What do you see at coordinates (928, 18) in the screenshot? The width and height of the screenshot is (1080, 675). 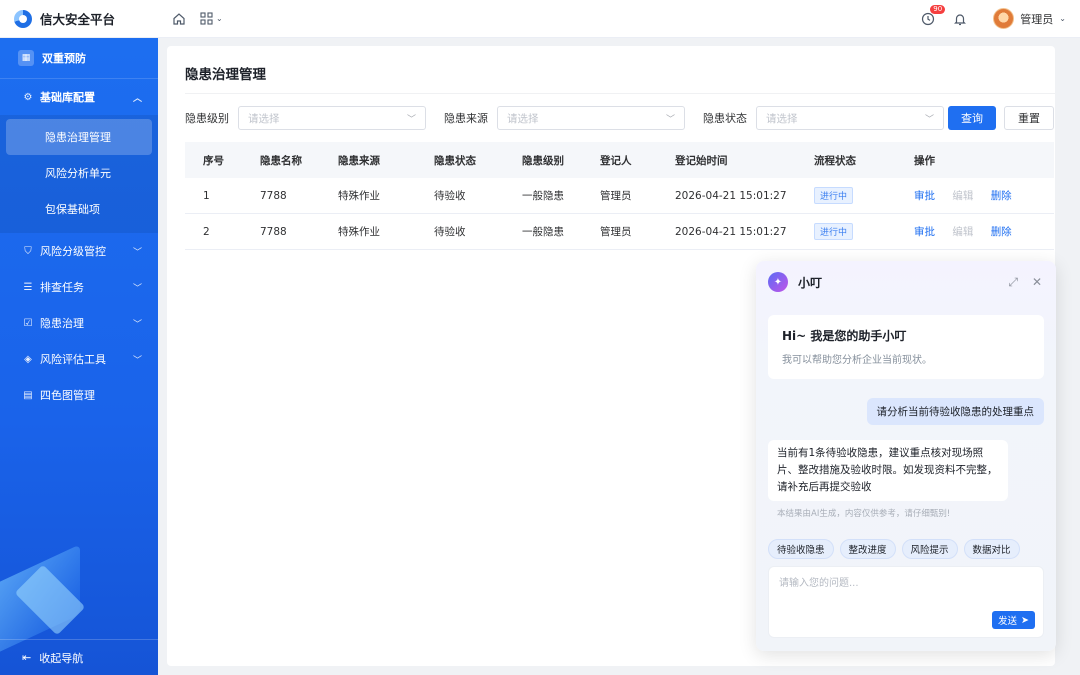 I see `clock-icon` at bounding box center [928, 18].